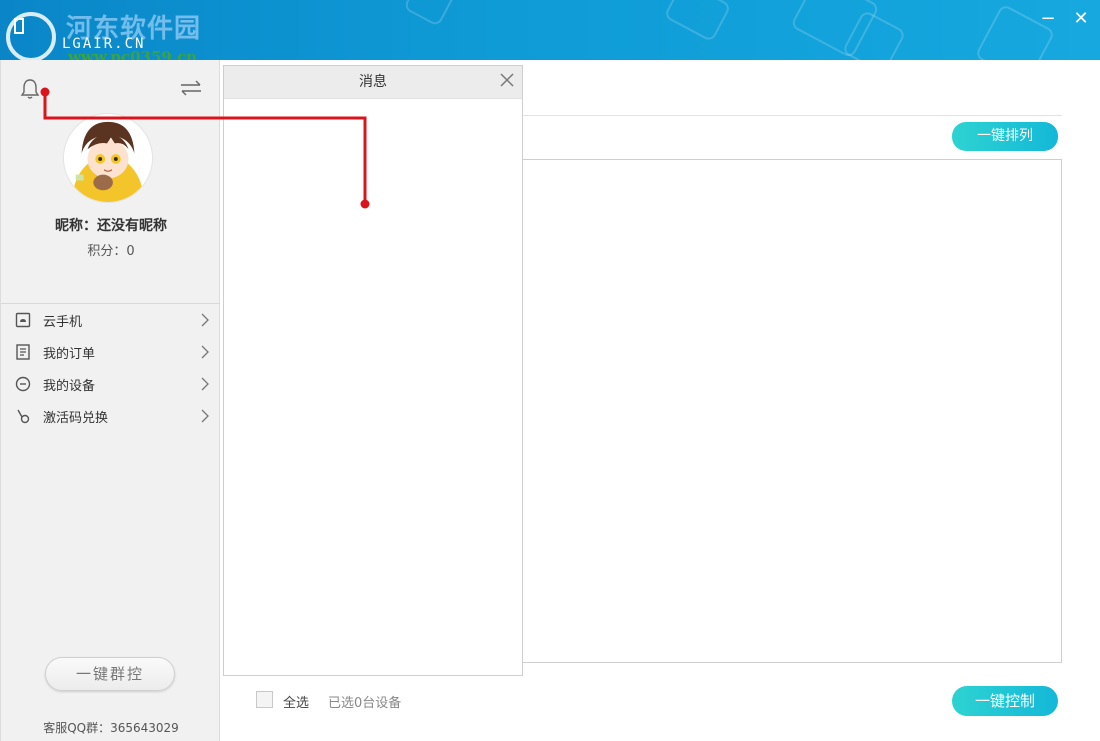 The image size is (1100, 741). Describe the element at coordinates (110, 320) in the screenshot. I see `sidebar-item-cloud-phone: 云手机` at that location.